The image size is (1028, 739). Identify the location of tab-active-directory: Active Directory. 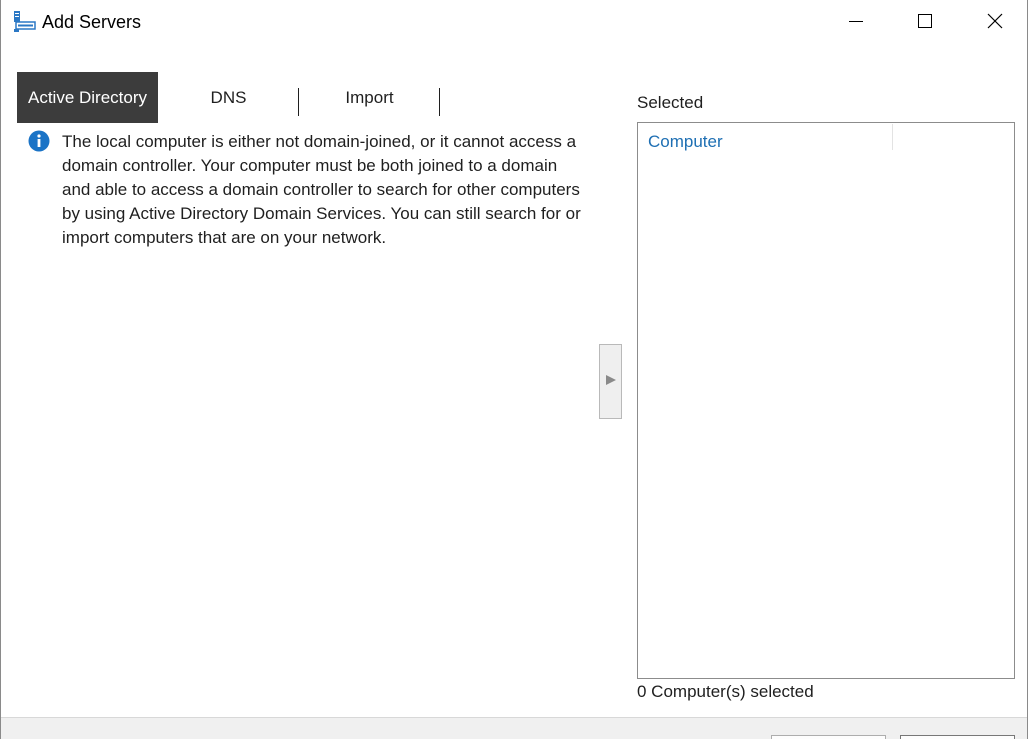
(87, 97).